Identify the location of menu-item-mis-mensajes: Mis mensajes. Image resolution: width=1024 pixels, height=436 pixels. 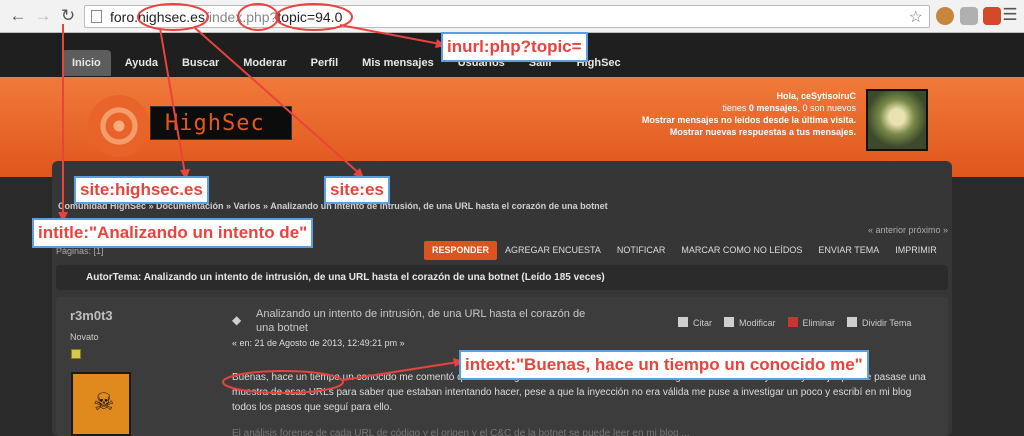
(398, 63).